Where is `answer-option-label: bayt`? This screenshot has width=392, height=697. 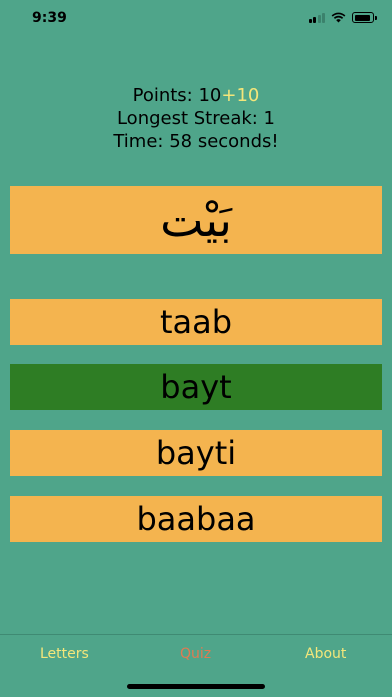
answer-option-label: bayt is located at coordinates (196, 387).